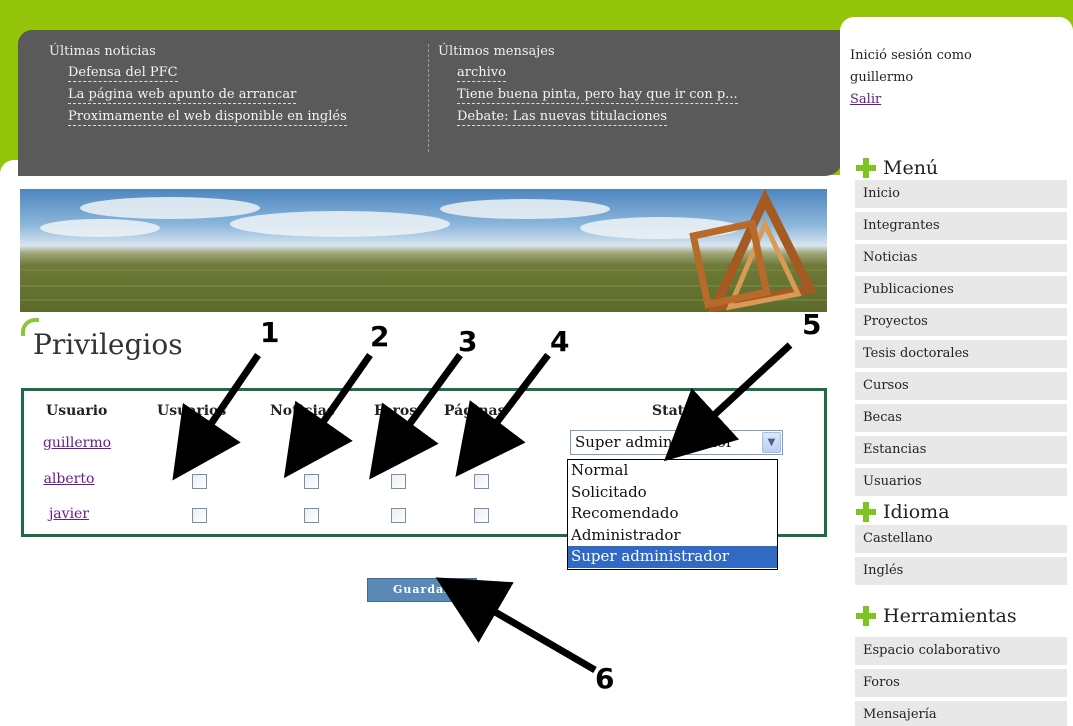 Image resolution: width=1073 pixels, height=726 pixels. Describe the element at coordinates (911, 55) in the screenshot. I see `session-label: Inició sesión como` at that location.